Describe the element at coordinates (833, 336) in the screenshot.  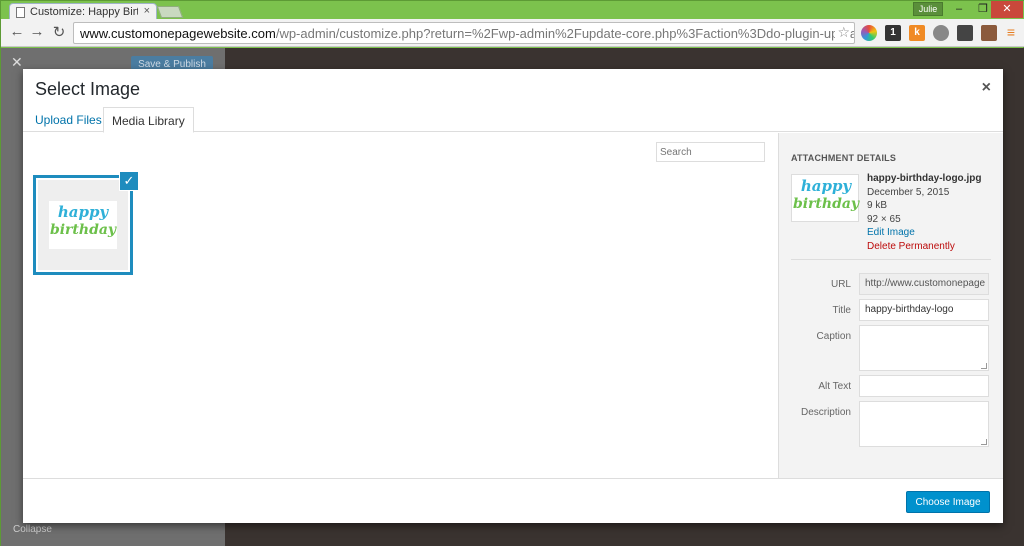
I see `caption-label: Caption` at that location.